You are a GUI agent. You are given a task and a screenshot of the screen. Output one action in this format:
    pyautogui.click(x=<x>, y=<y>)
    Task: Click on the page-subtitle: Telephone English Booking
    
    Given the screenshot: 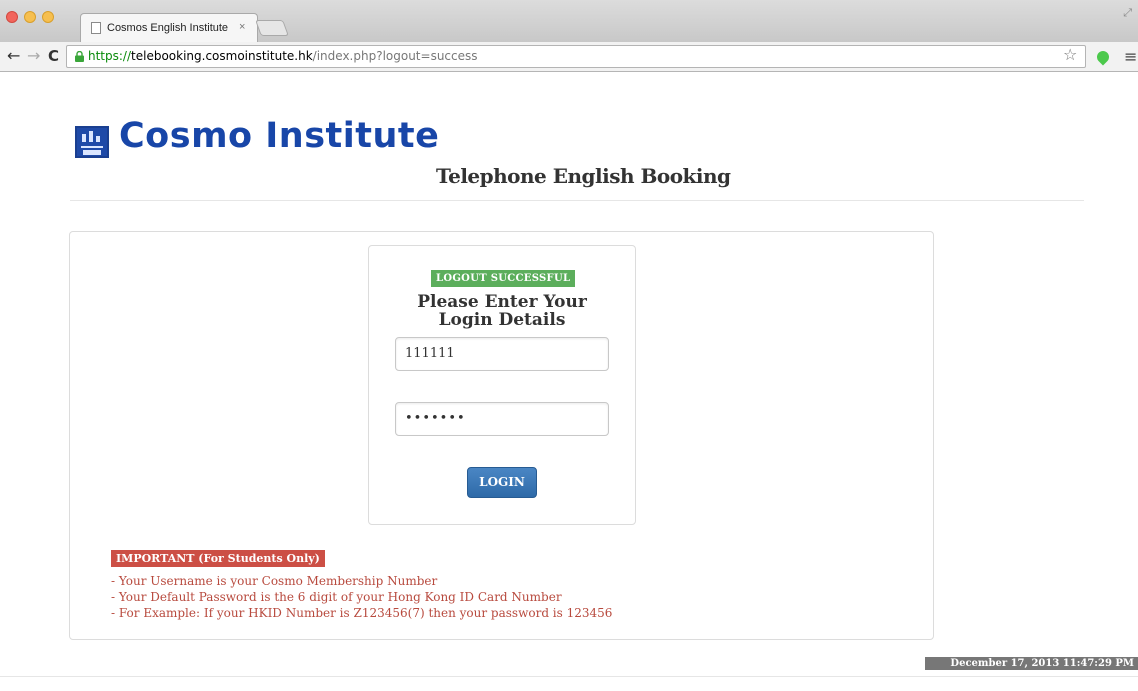 What is the action you would take?
    pyautogui.click(x=583, y=176)
    